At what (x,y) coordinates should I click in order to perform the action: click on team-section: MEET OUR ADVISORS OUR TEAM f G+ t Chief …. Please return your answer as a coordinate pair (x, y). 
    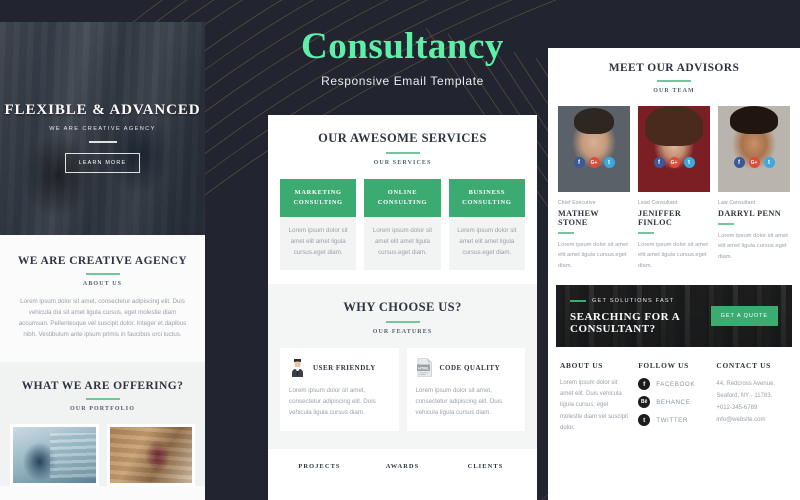
    Looking at the image, I should click on (674, 164).